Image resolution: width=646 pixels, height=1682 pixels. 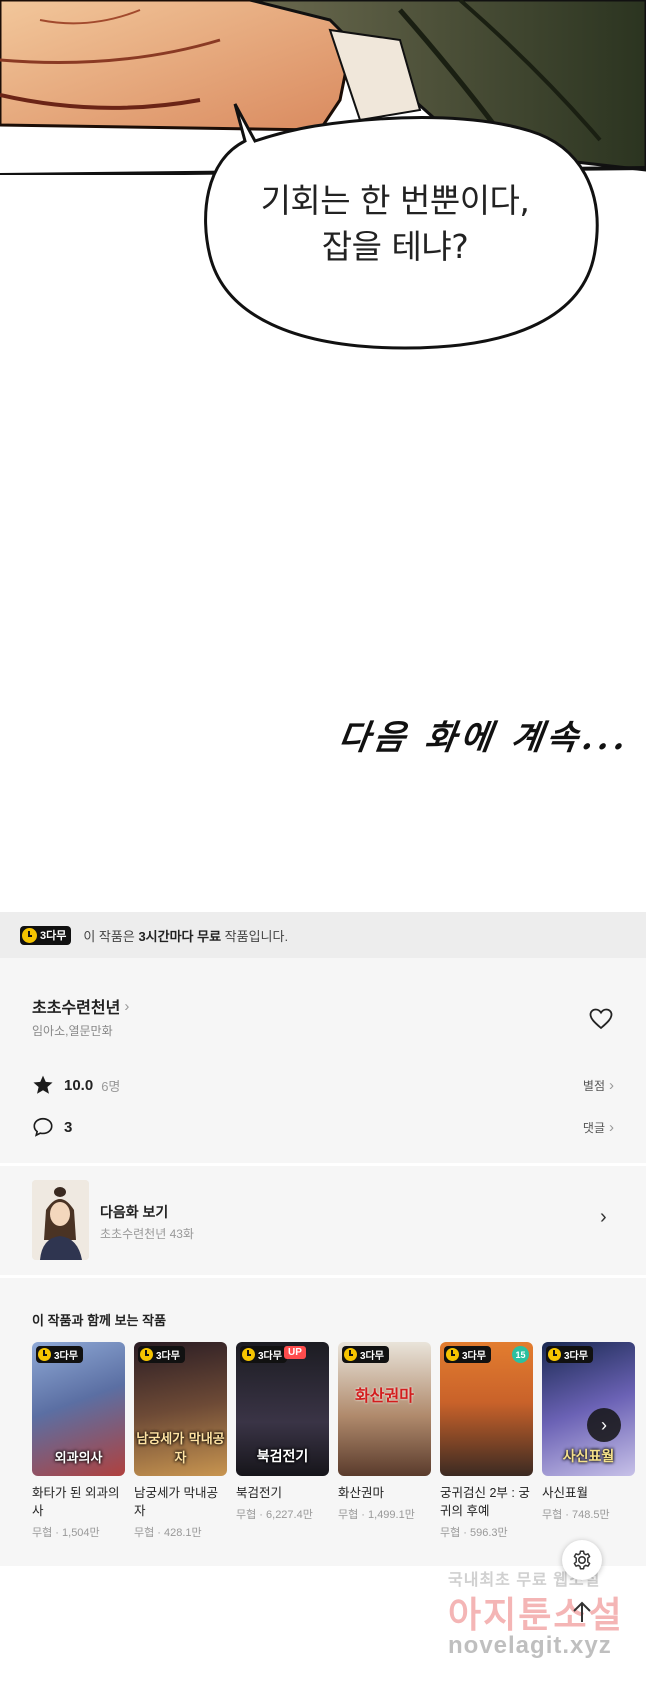 What do you see at coordinates (43, 1084) in the screenshot?
I see `star-icon` at bounding box center [43, 1084].